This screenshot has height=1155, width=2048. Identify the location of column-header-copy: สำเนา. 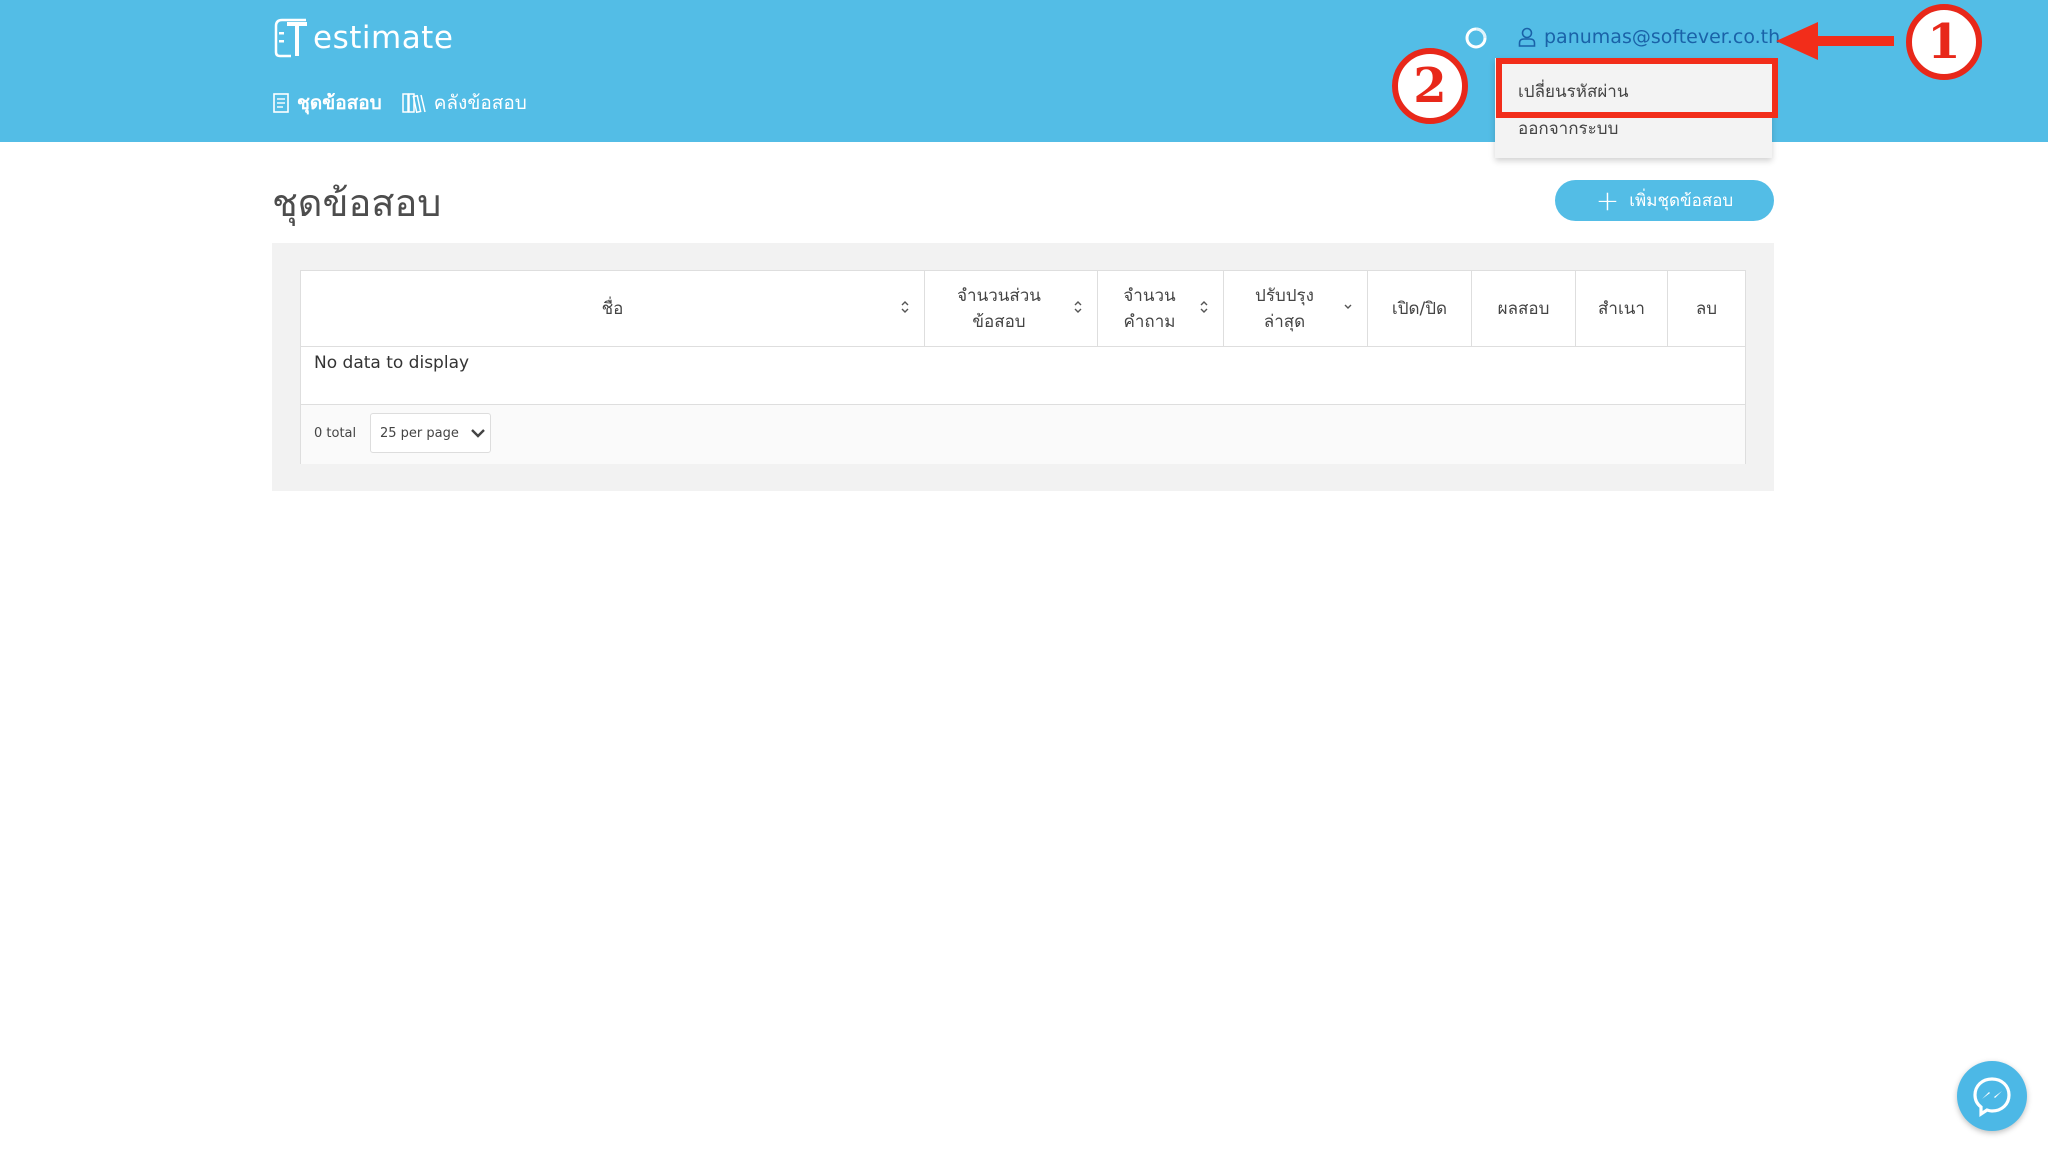
(1622, 308).